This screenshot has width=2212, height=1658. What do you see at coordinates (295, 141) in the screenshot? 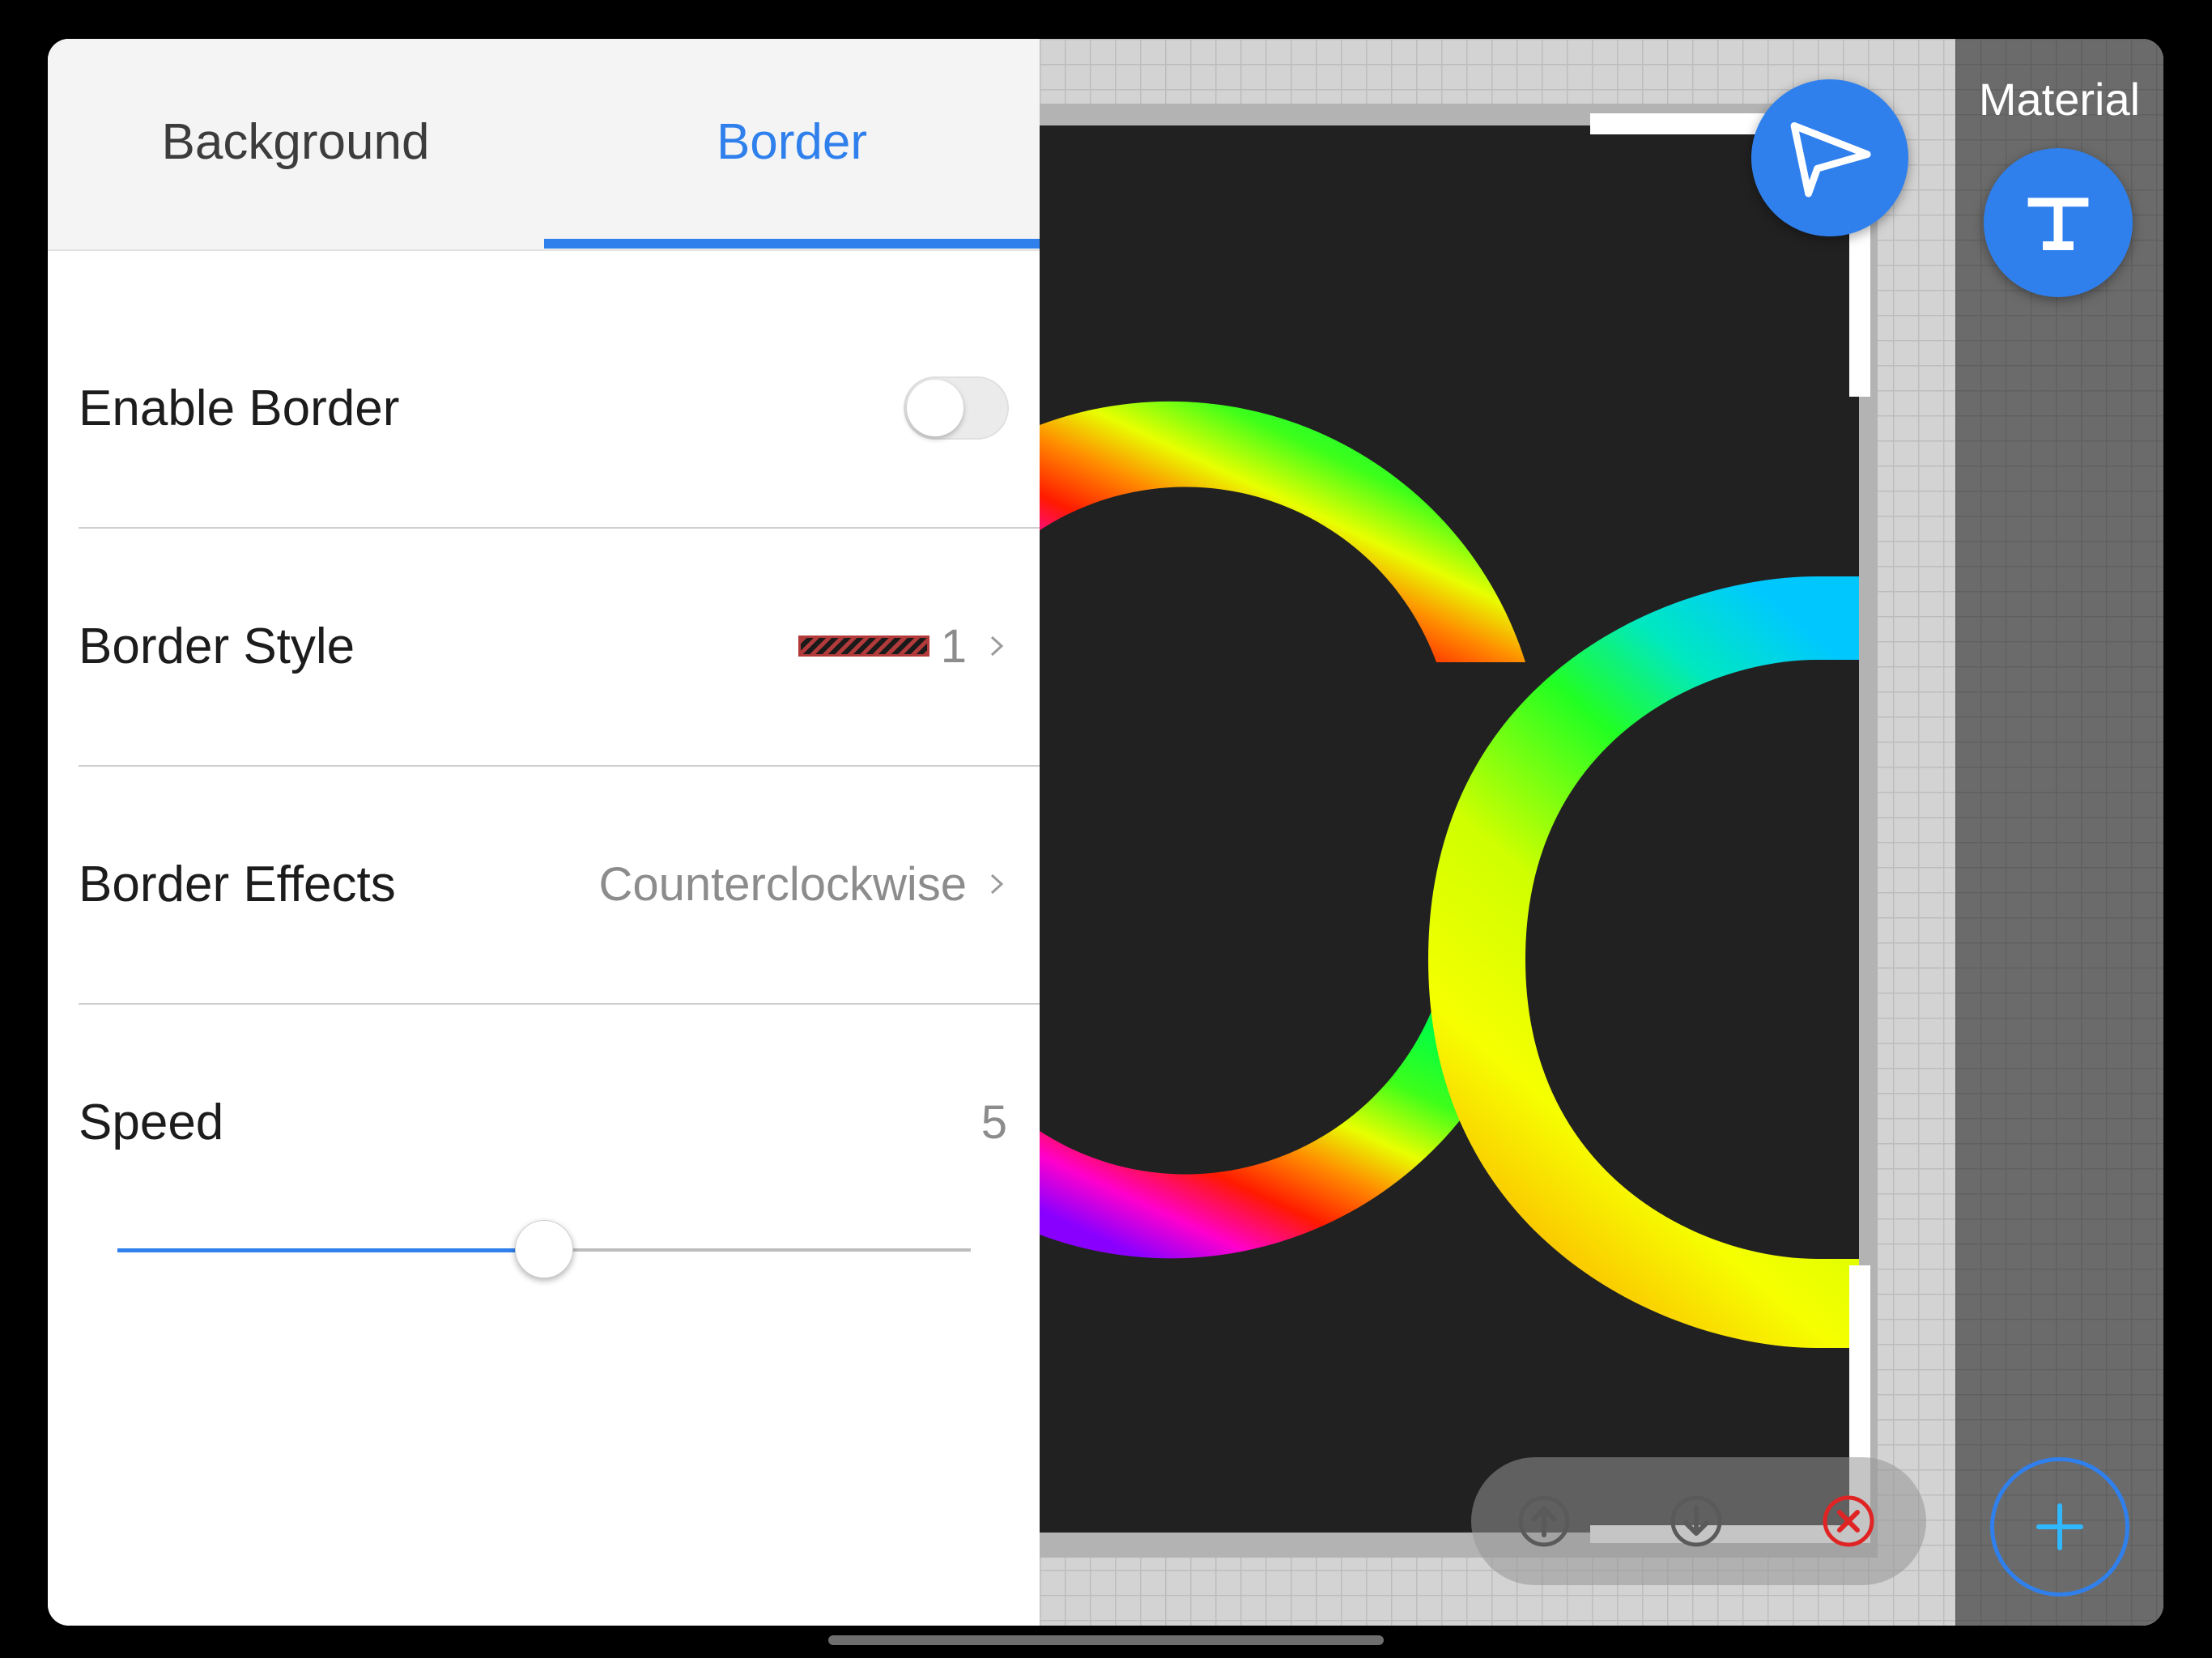
I see `tab-background: Background` at bounding box center [295, 141].